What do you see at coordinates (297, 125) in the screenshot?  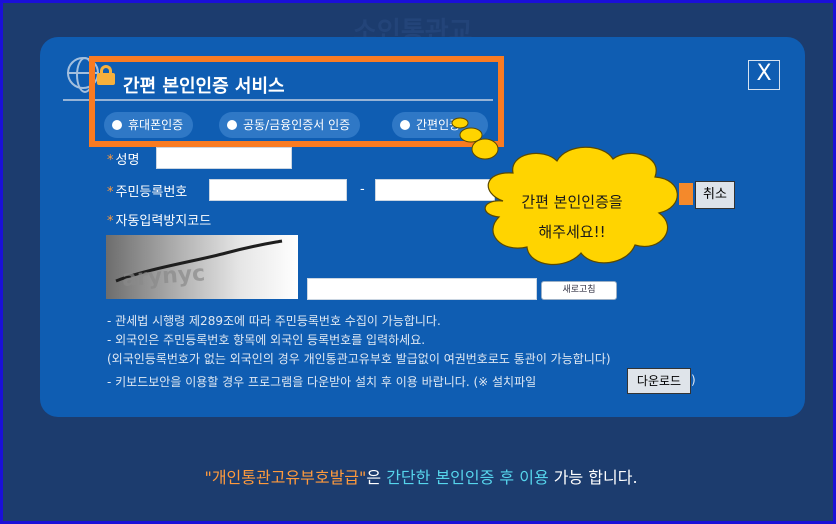 I see `auth-option-label: 공동/금융인증서 인증` at bounding box center [297, 125].